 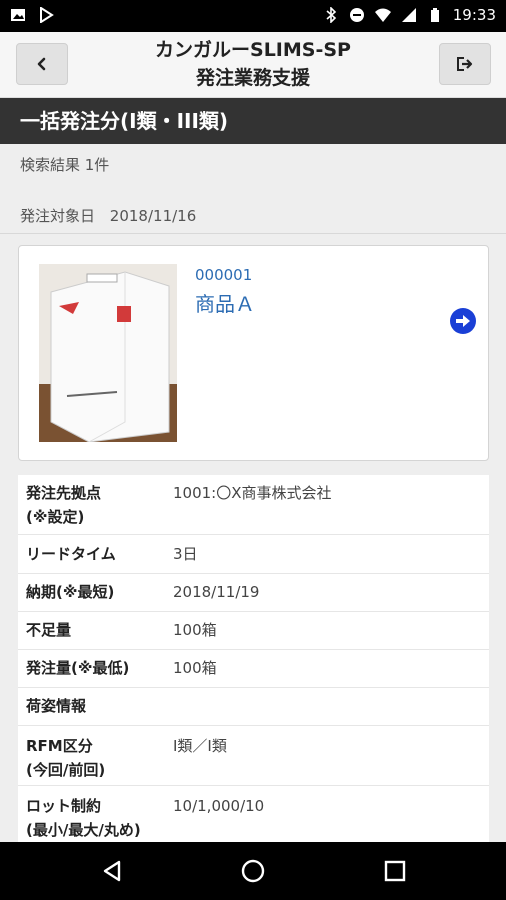 I want to click on search-result-count: 検索結果 1件, so click(x=65, y=165).